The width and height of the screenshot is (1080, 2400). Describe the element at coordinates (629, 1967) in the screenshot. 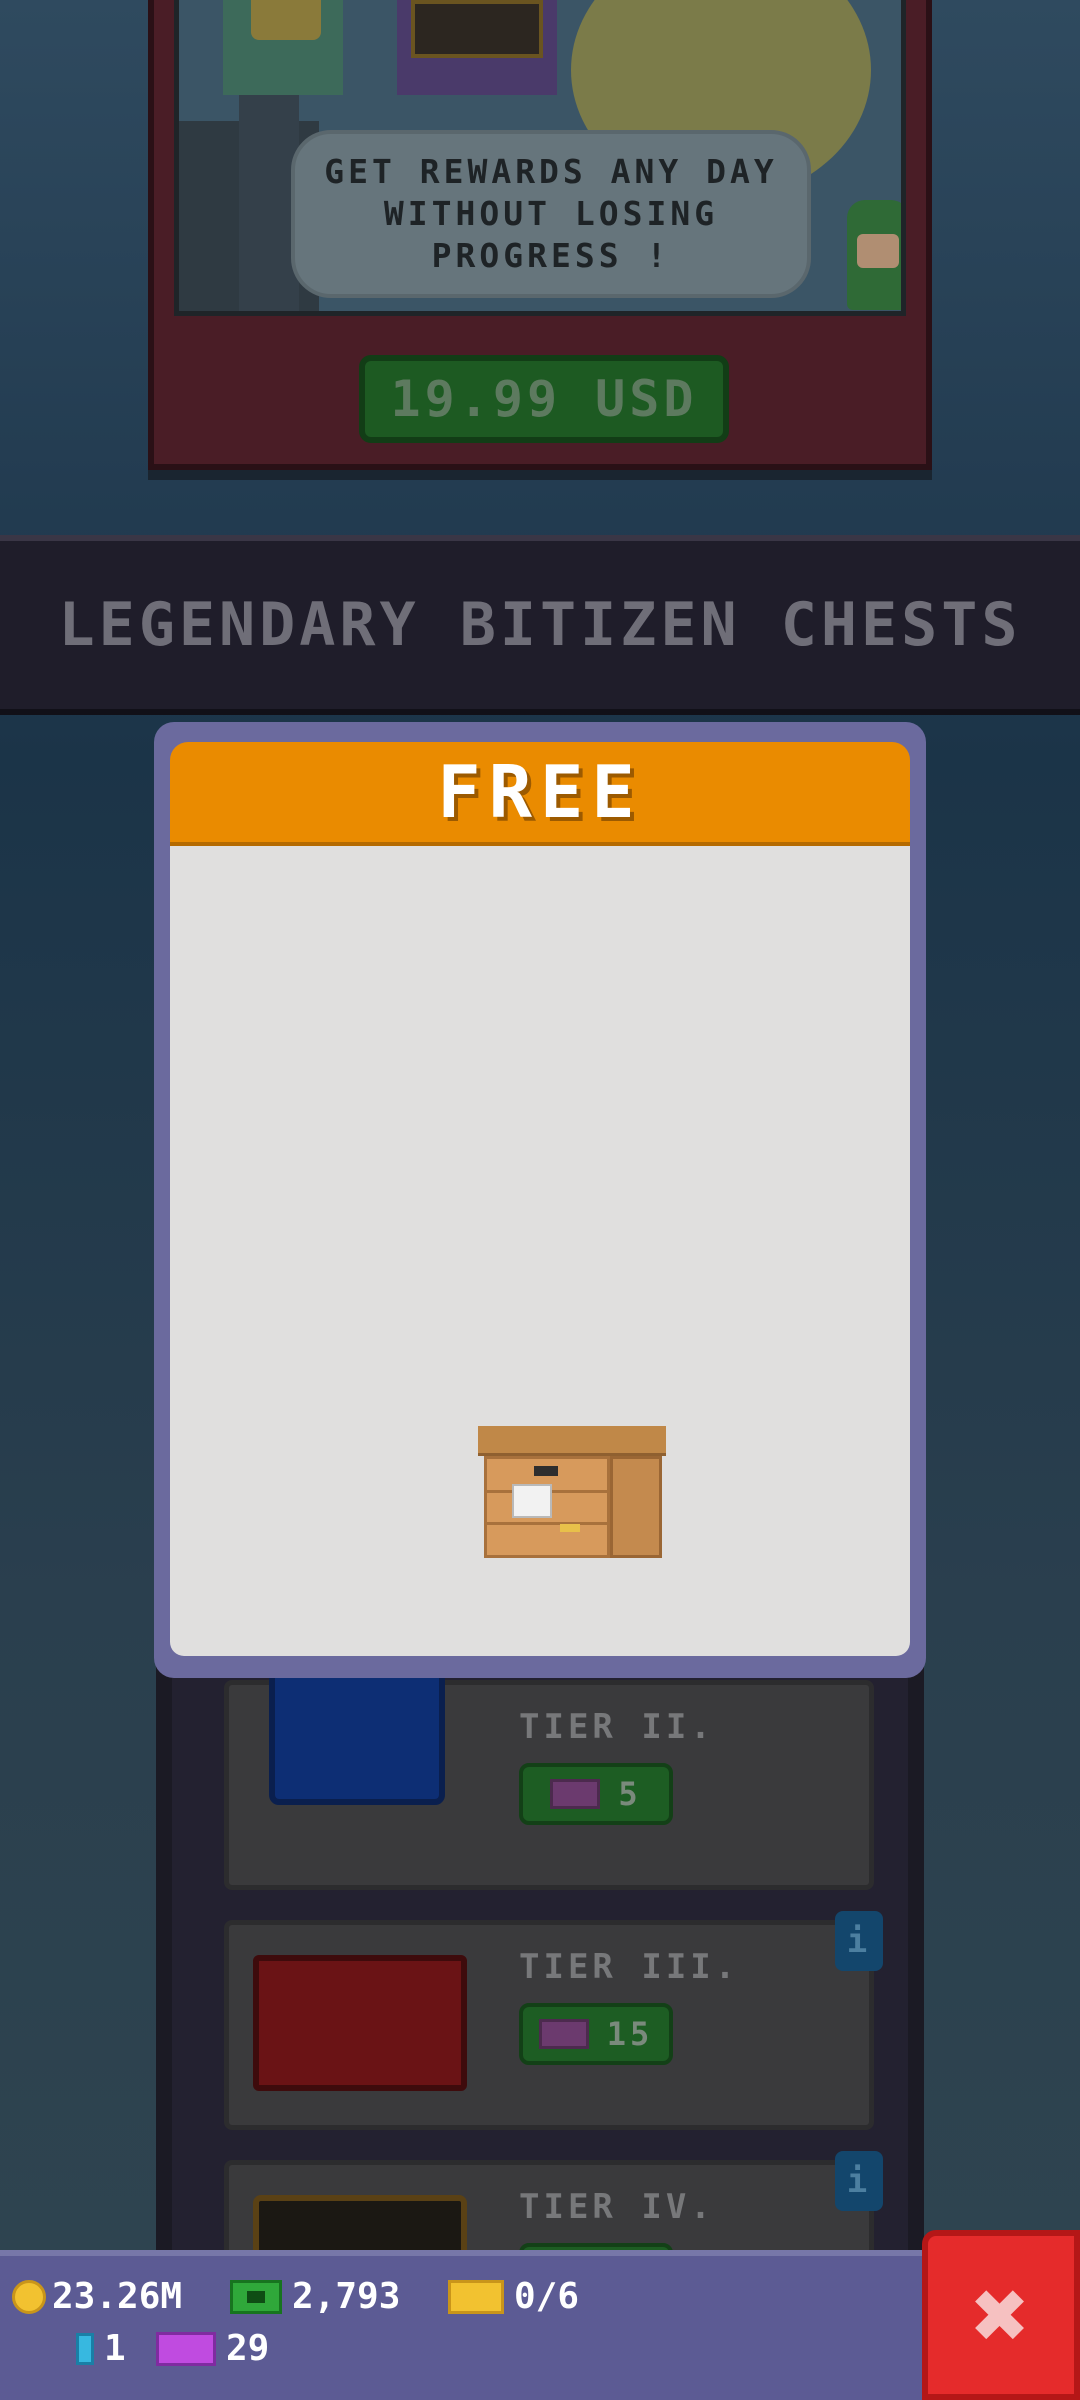

I see `tier-label: TIER III.` at that location.